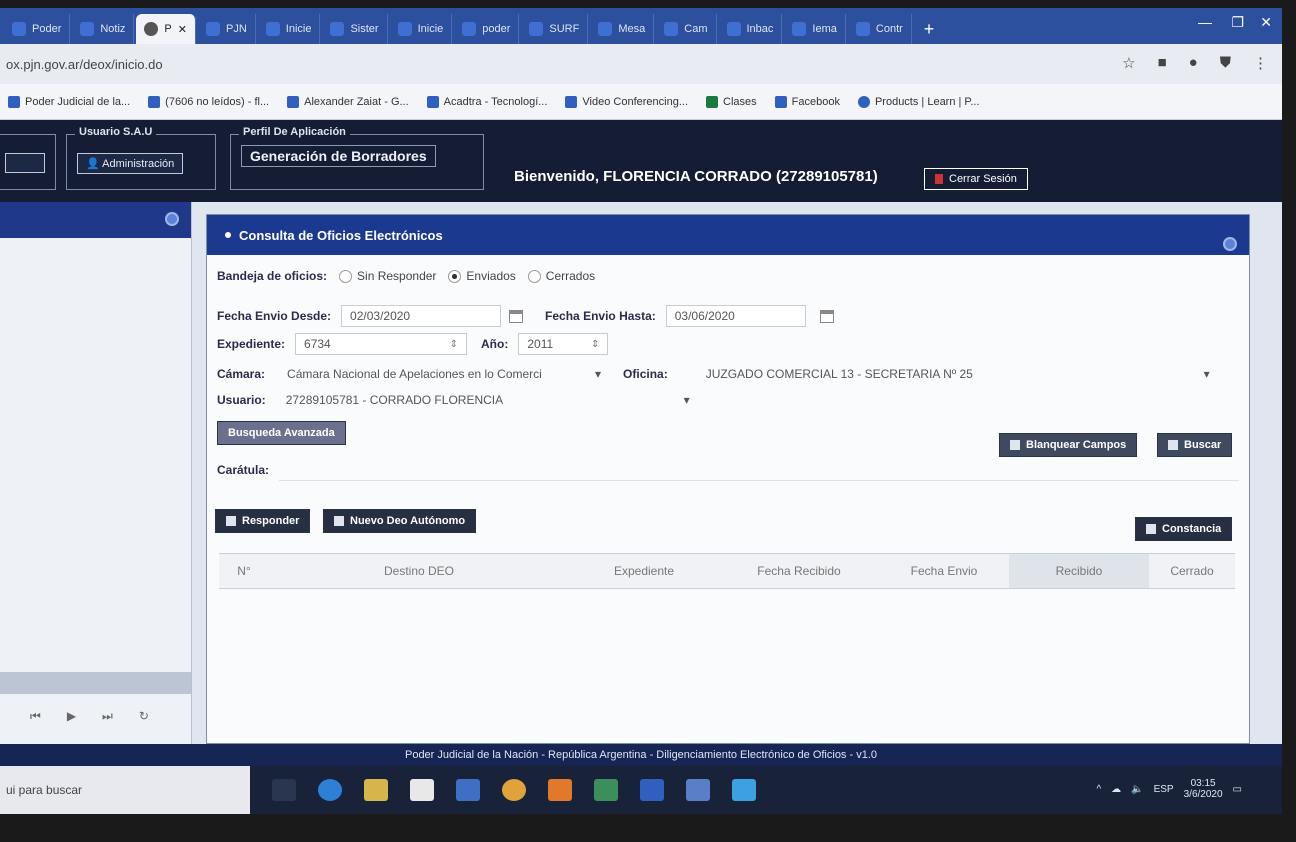 The width and height of the screenshot is (1296, 842). Describe the element at coordinates (281, 433) in the screenshot. I see `busqueda-avanzada-button: Busqueda Avanzada` at that location.